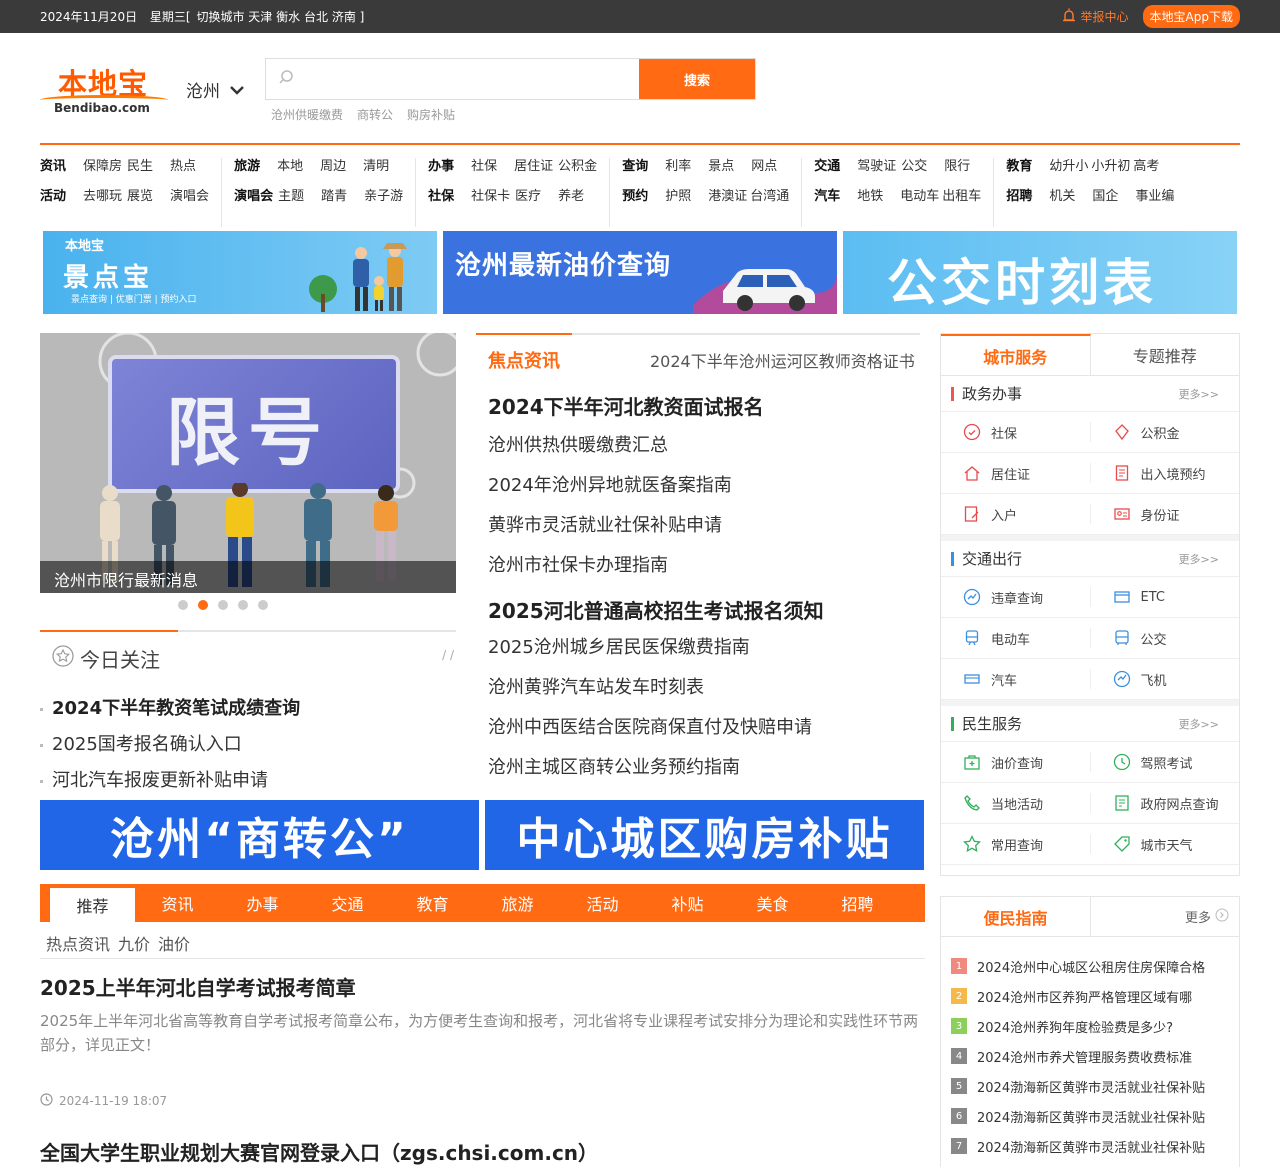  I want to click on nav-link: 护照, so click(678, 197).